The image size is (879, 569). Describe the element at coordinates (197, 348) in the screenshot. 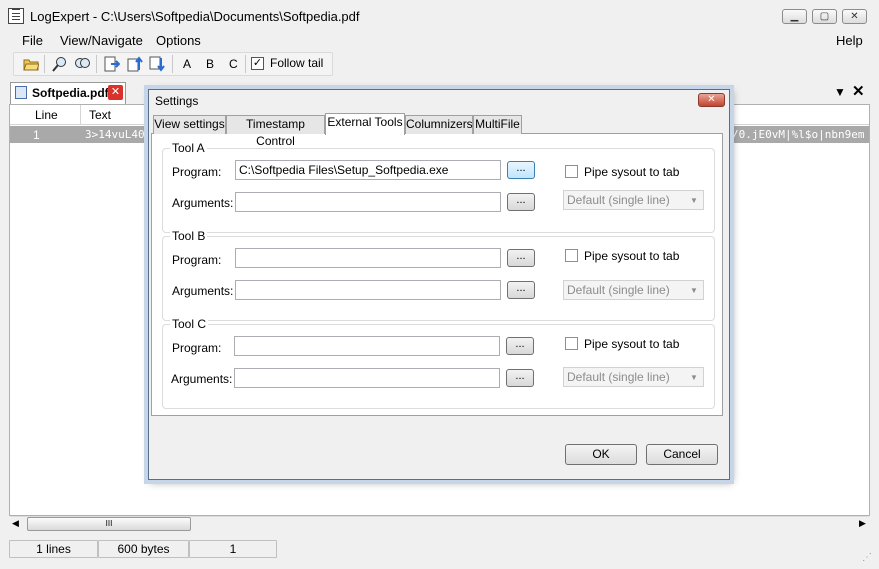

I see `tool-c-program-label: Program:` at that location.